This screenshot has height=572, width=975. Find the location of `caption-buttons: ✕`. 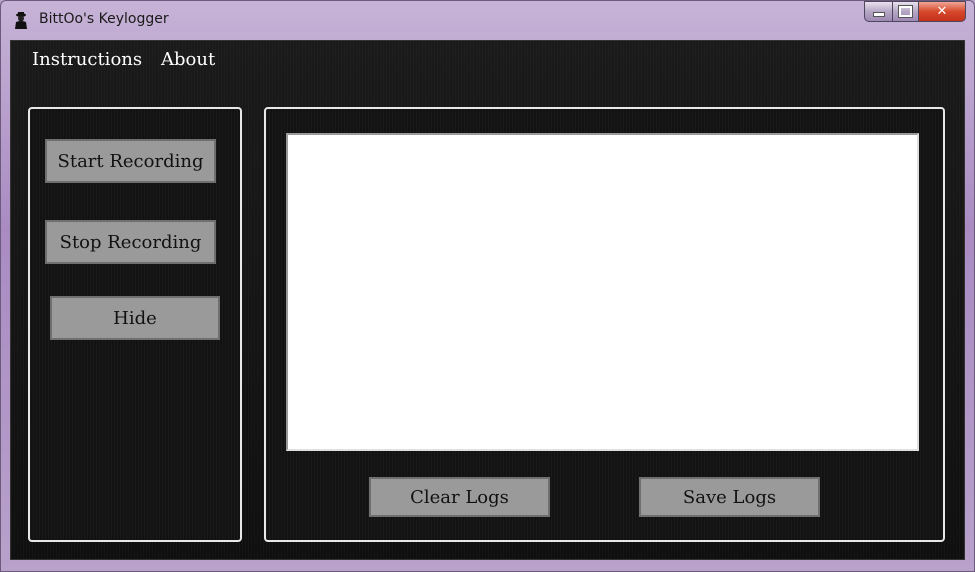

caption-buttons: ✕ is located at coordinates (915, 14).